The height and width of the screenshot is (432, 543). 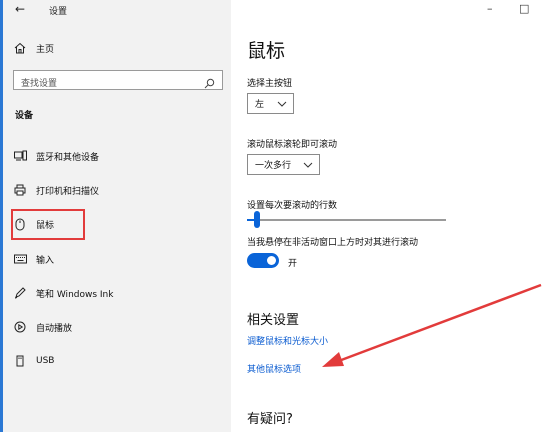 I want to click on sidebar-item-label: USB, so click(x=45, y=361).